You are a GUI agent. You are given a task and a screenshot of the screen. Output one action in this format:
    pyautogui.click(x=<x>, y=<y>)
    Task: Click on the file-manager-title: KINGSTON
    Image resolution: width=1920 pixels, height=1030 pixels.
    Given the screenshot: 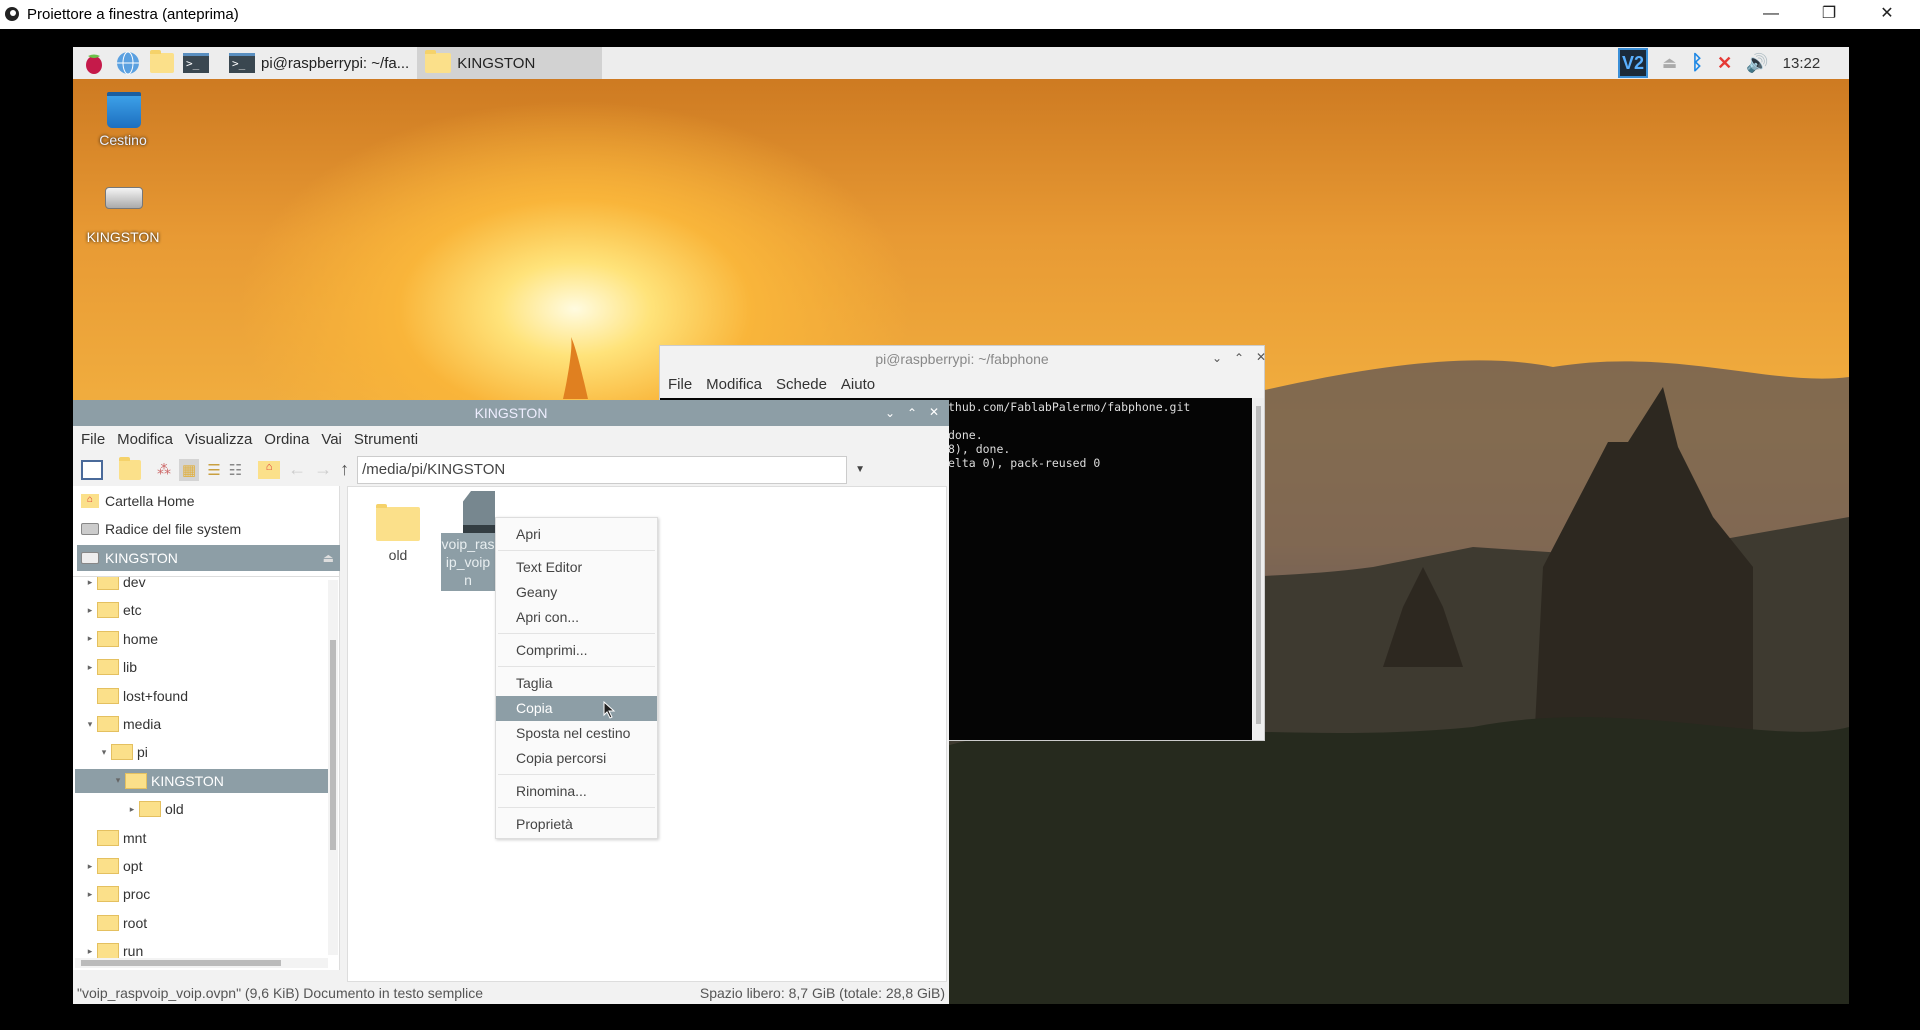 What is the action you would take?
    pyautogui.click(x=511, y=413)
    